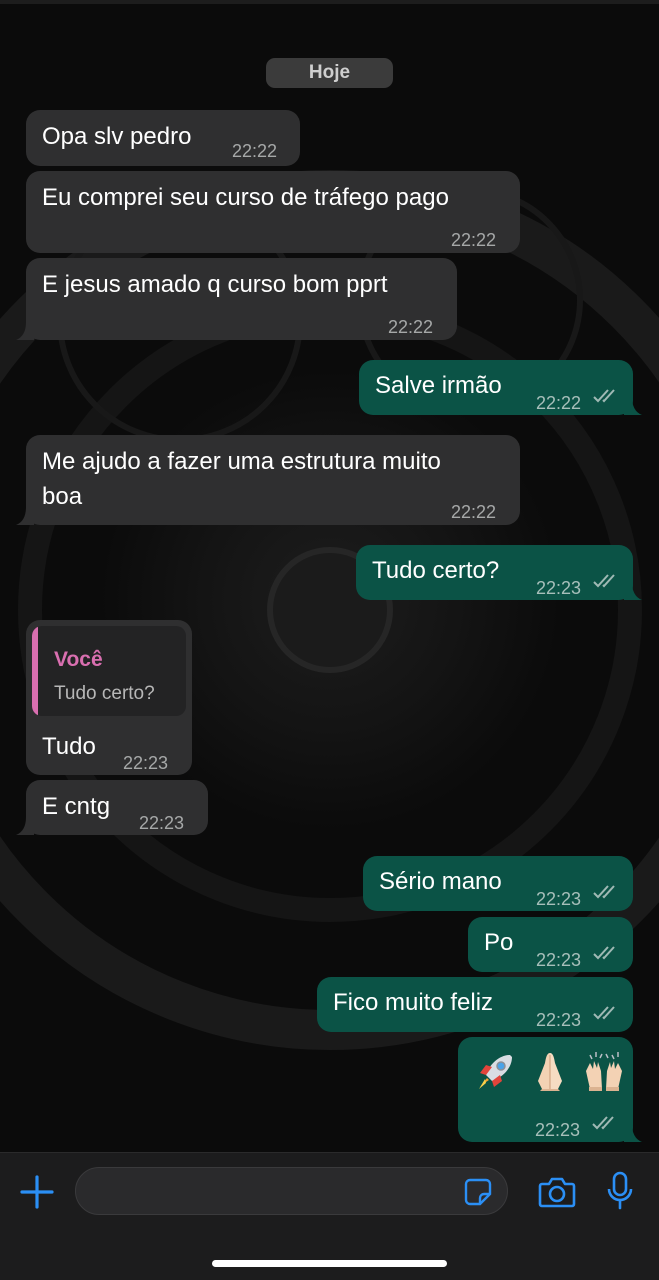 This screenshot has width=659, height=1280. What do you see at coordinates (117, 807) in the screenshot?
I see `message-incoming: E cntg 22:23` at bounding box center [117, 807].